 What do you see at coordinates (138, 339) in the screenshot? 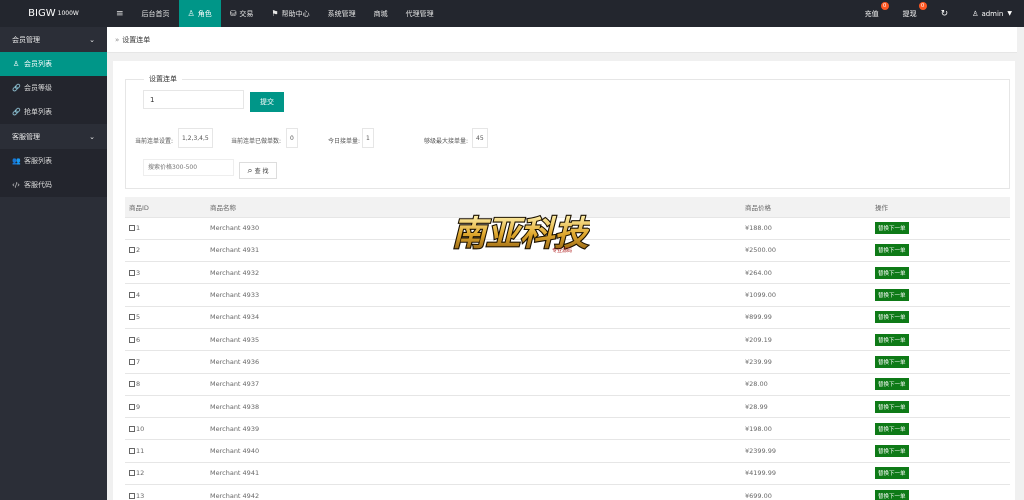
I see `cell-id-text: 6` at bounding box center [138, 339].